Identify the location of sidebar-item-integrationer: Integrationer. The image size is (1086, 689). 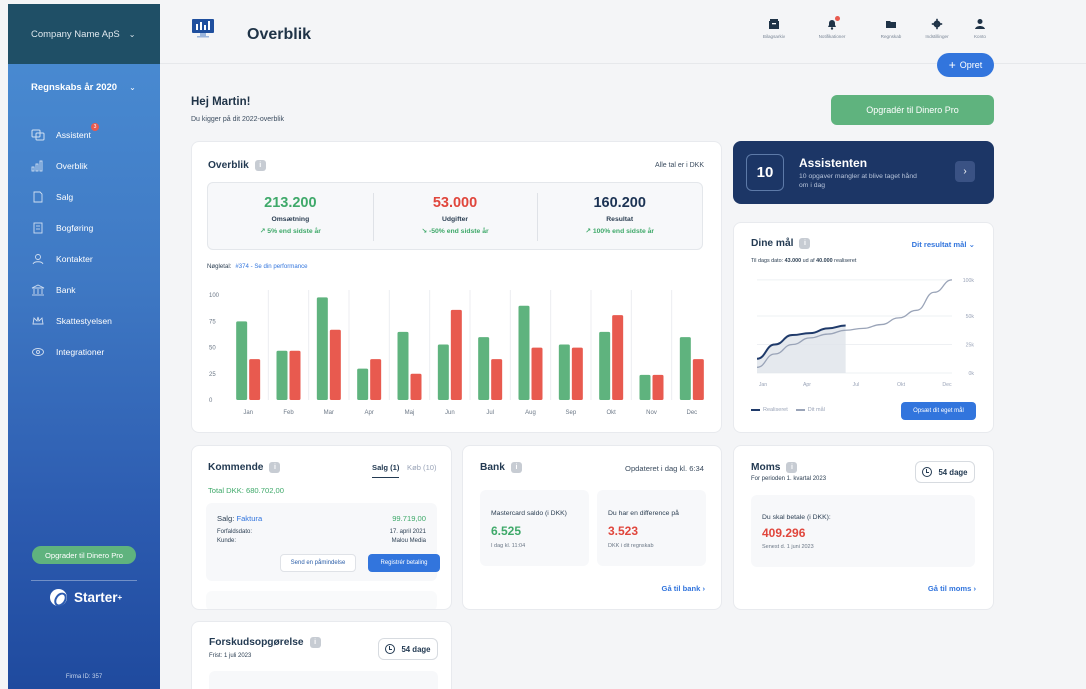
(84, 351).